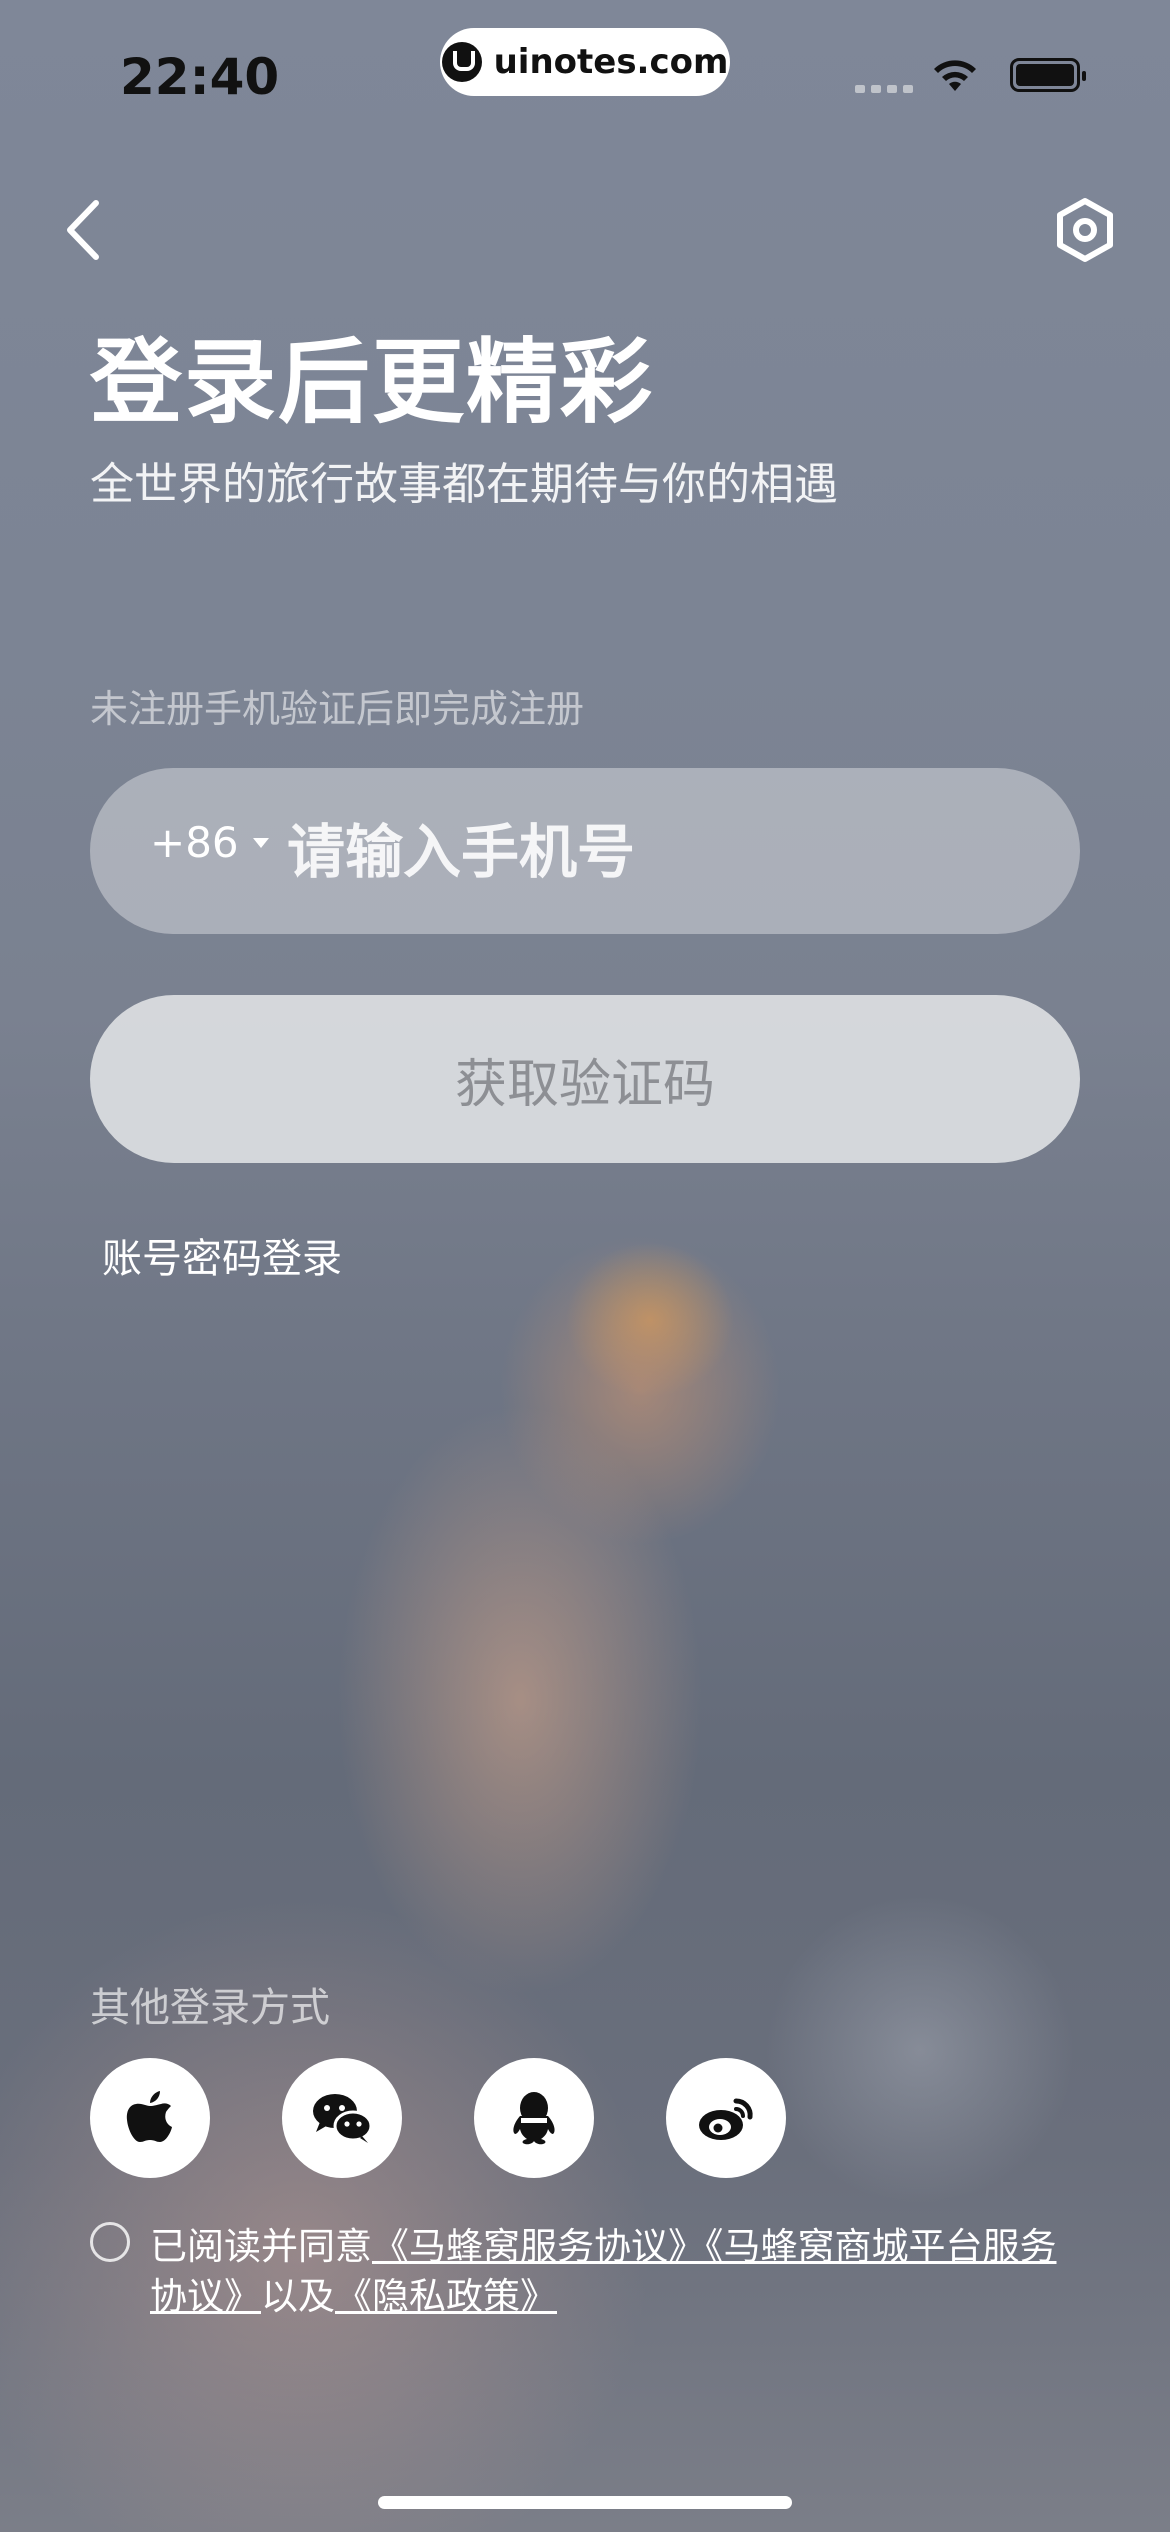 This screenshot has width=1170, height=2532. What do you see at coordinates (210, 2008) in the screenshot?
I see `other-login-label: 其他登录方式` at bounding box center [210, 2008].